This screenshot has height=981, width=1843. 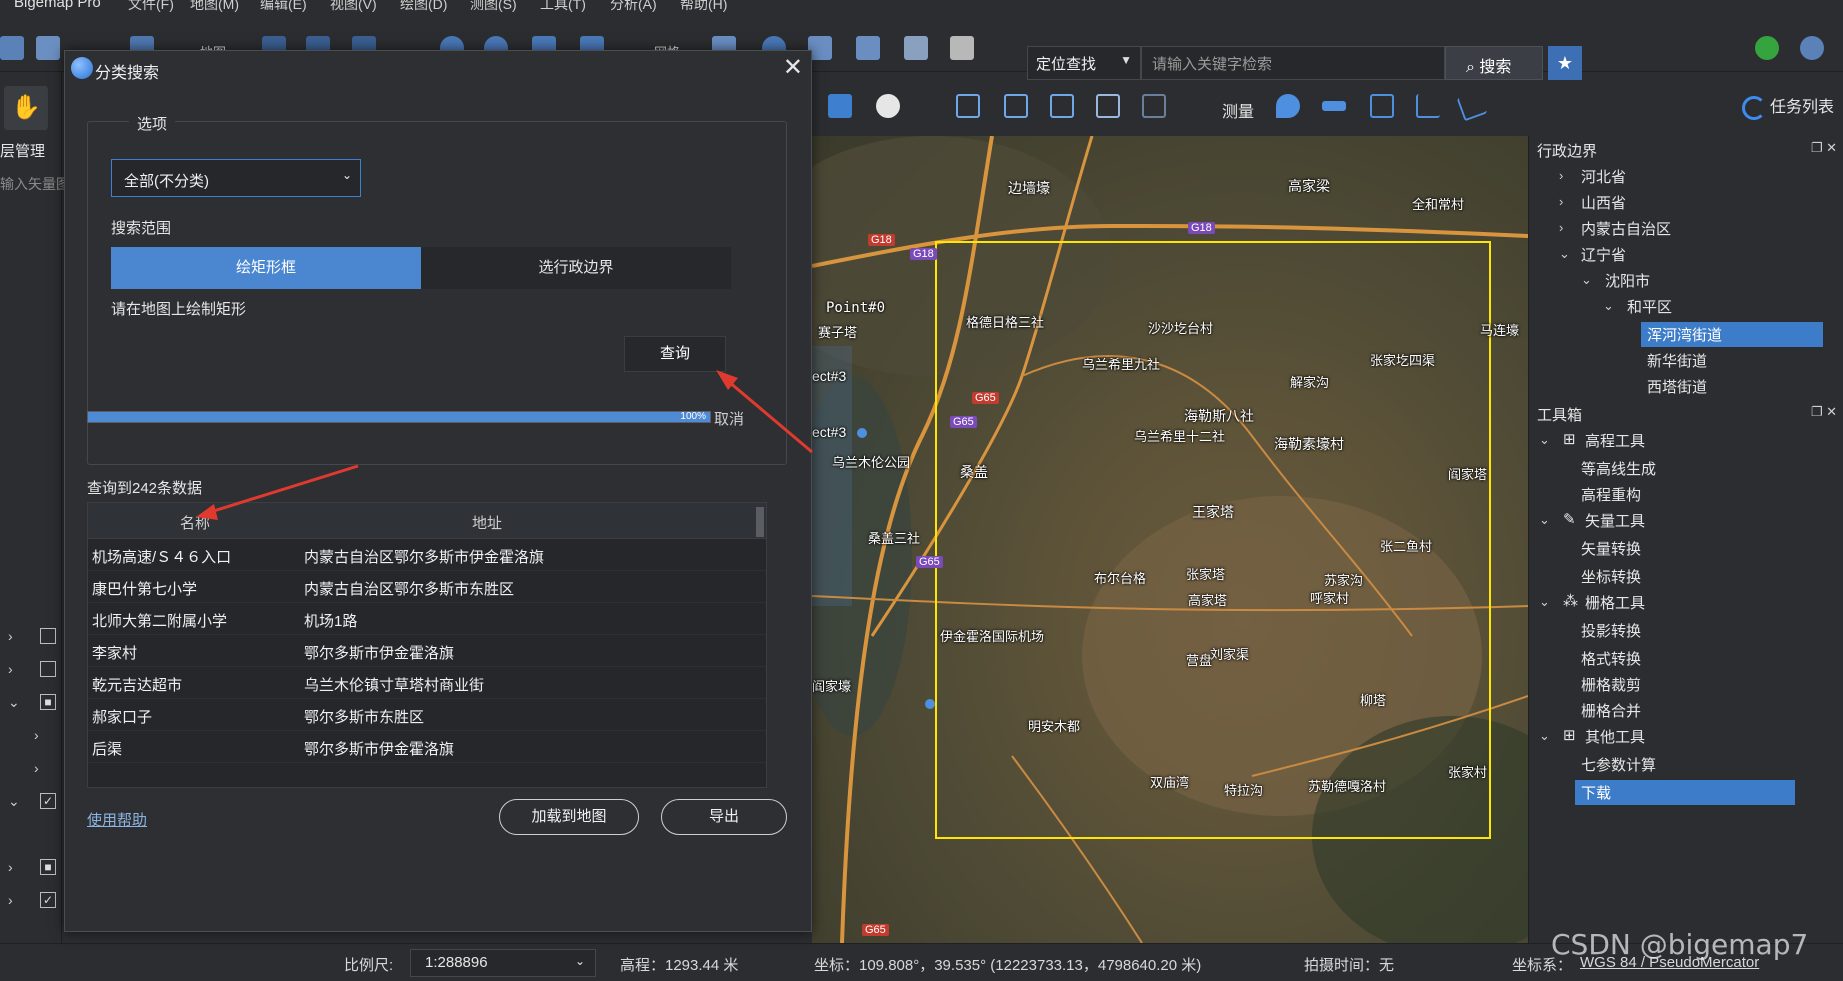 I want to click on tool-vector-convert: 矢量转换, so click(x=1611, y=548).